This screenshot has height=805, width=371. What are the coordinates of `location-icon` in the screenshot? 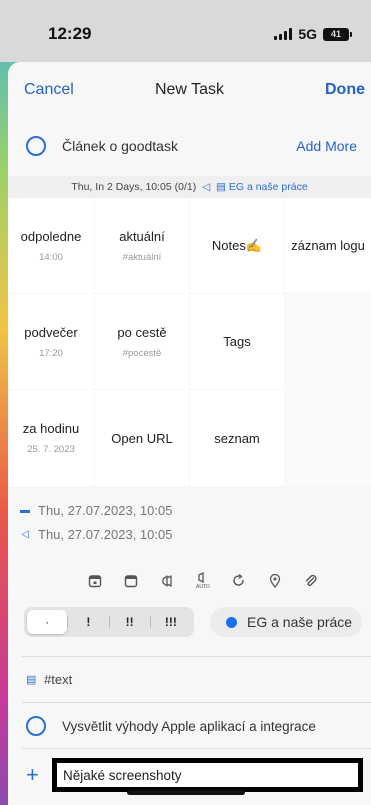 It's located at (275, 581).